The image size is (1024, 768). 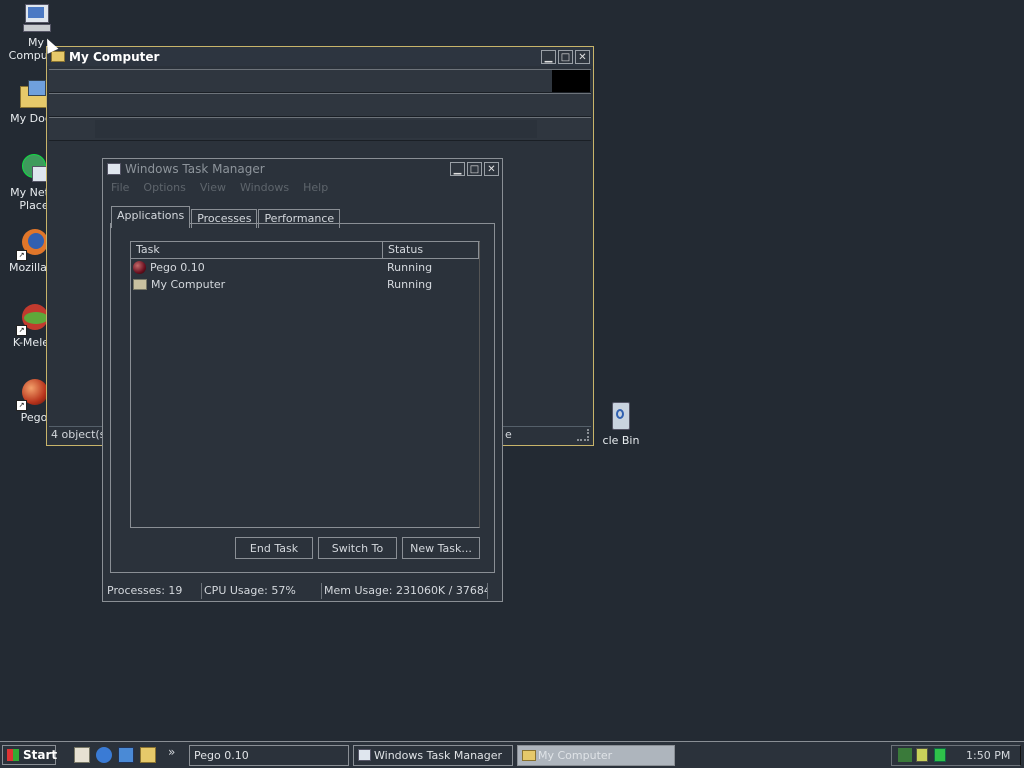 What do you see at coordinates (575, 755) in the screenshot?
I see `taskbar-button-label: My Computer` at bounding box center [575, 755].